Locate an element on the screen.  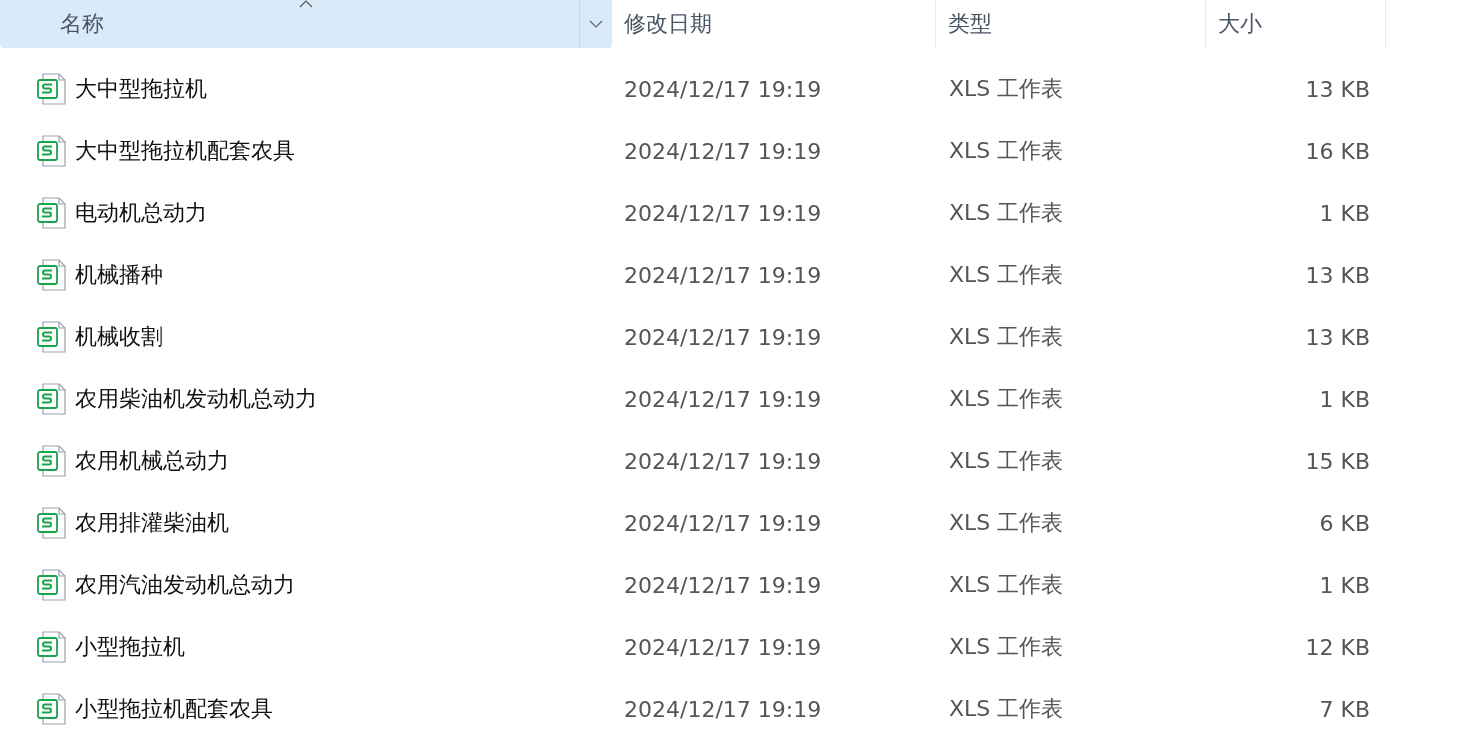
file-name: 电动机总动力 is located at coordinates (141, 213).